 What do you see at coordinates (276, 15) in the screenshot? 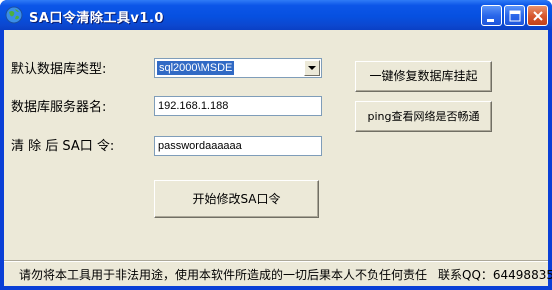
I see `title-bar: SA口令清除工具v1.0` at bounding box center [276, 15].